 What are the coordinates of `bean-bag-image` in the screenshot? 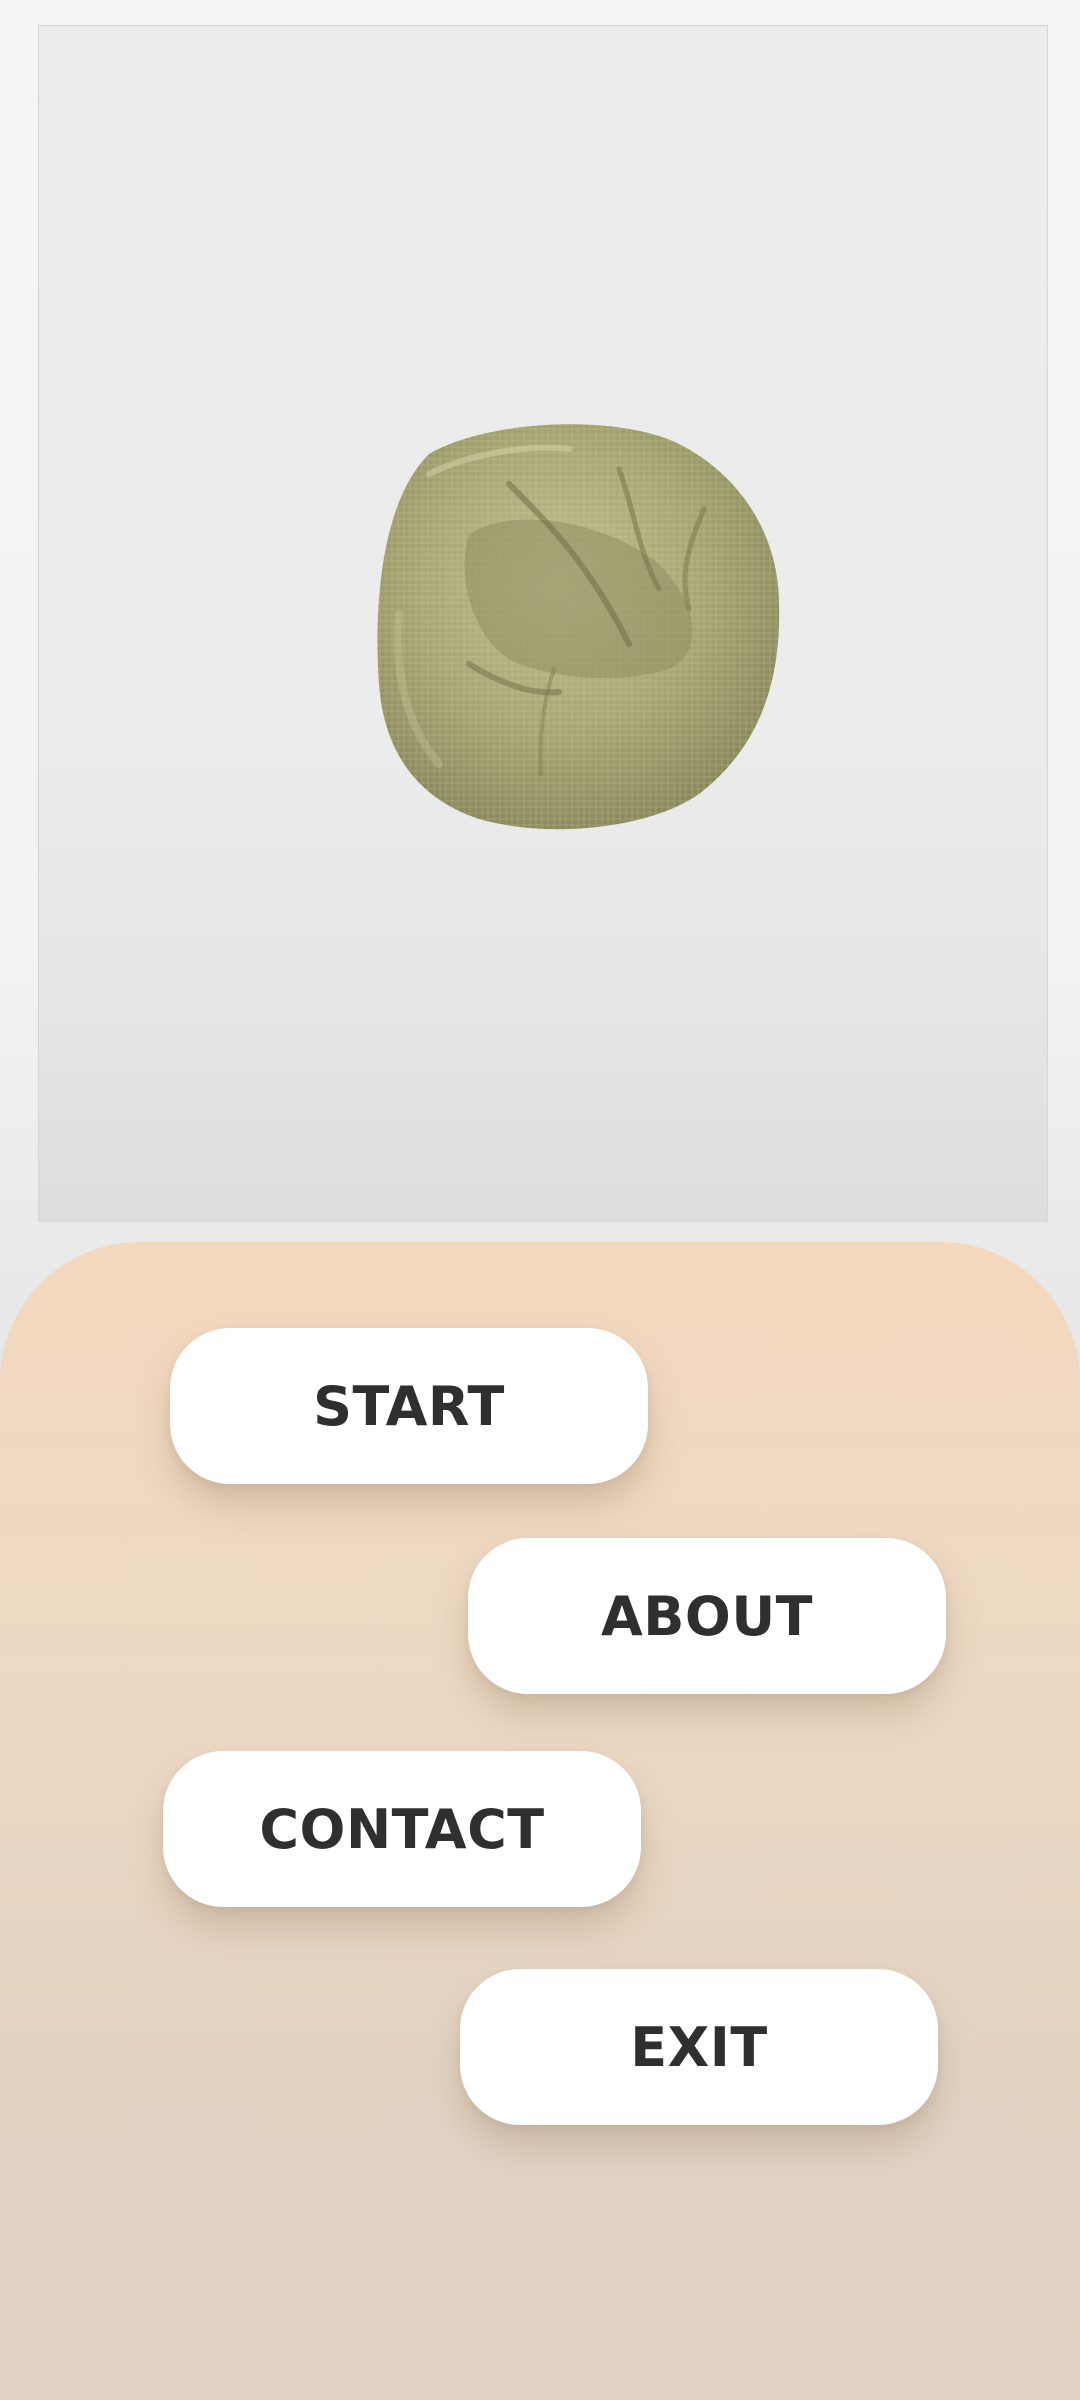 It's located at (578, 627).